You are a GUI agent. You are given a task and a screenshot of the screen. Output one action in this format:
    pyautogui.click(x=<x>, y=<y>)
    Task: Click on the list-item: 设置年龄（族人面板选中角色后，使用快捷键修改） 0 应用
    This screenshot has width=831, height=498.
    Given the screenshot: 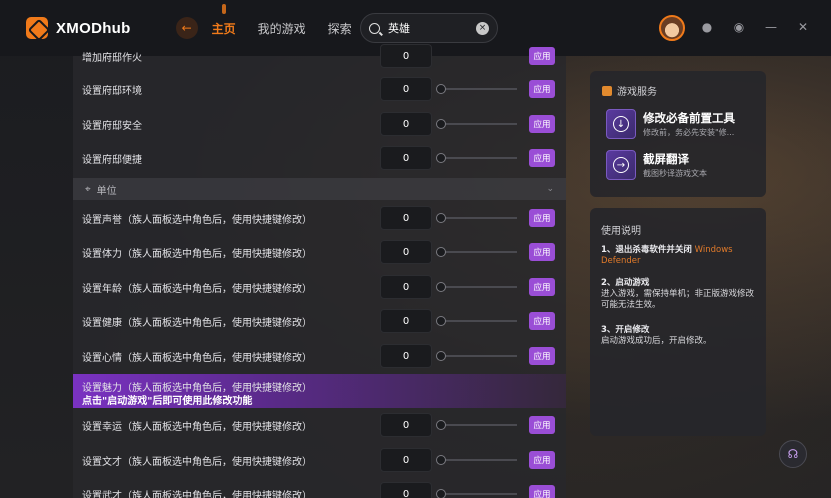 What is the action you would take?
    pyautogui.click(x=319, y=287)
    